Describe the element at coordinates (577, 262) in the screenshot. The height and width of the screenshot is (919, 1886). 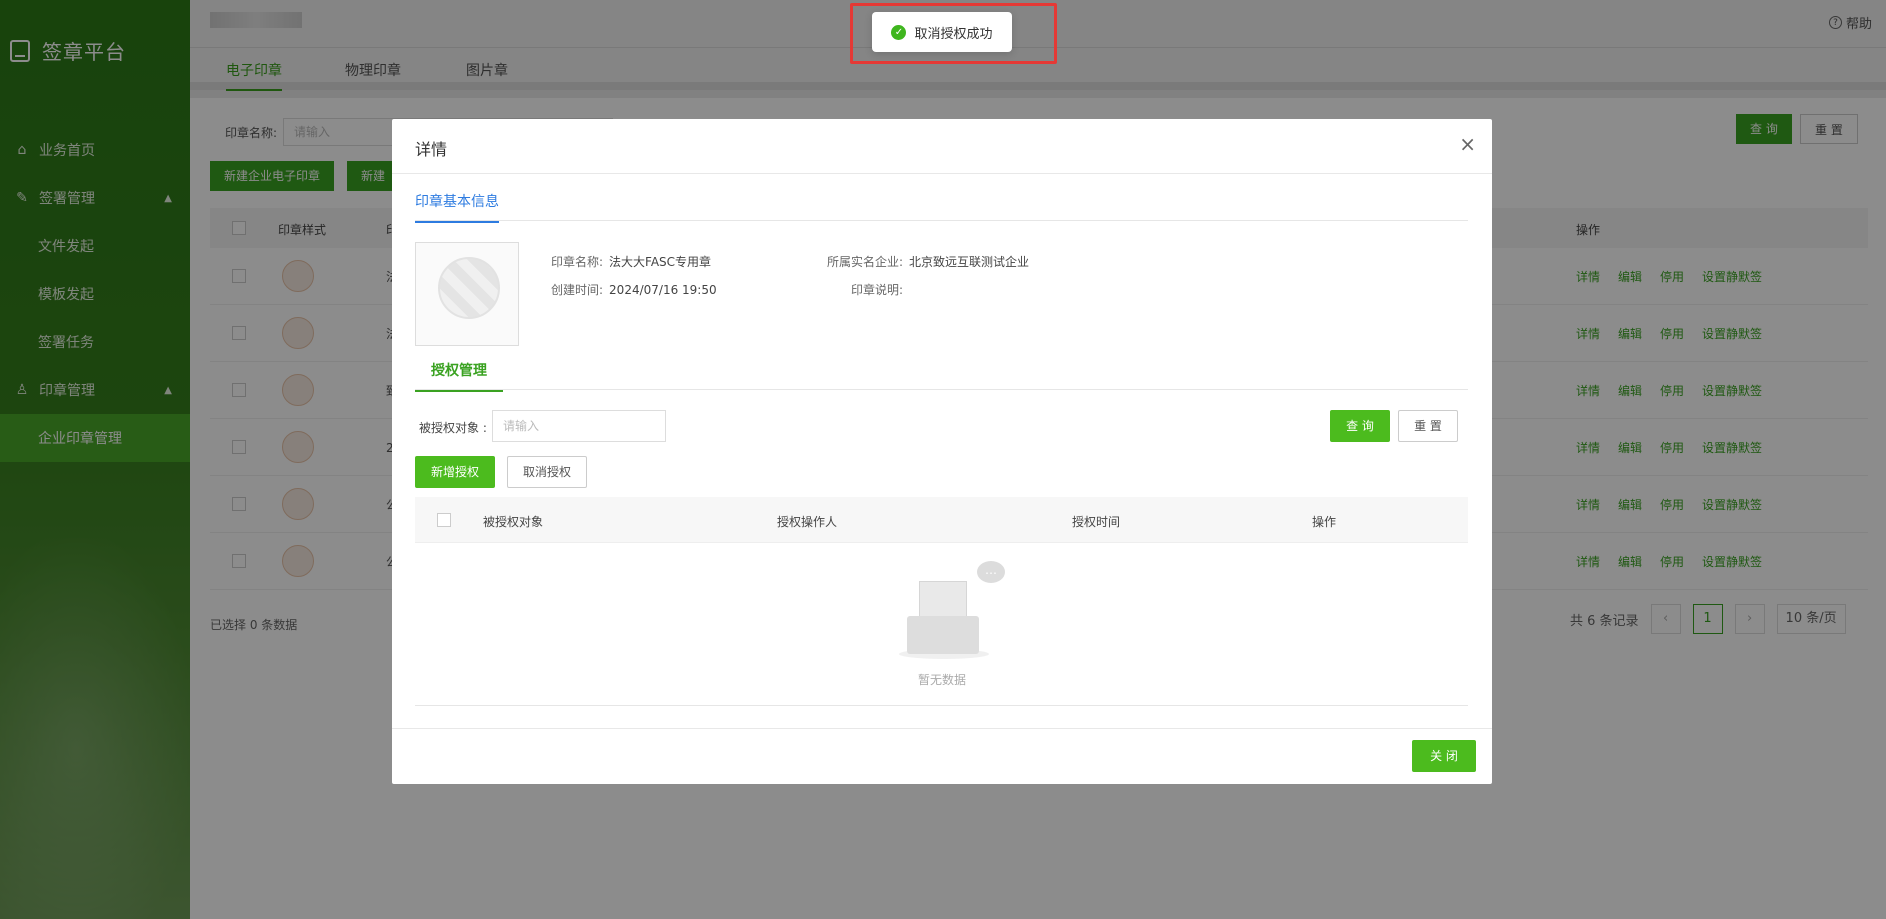
I see `seal-name-label: 印章名称:` at that location.